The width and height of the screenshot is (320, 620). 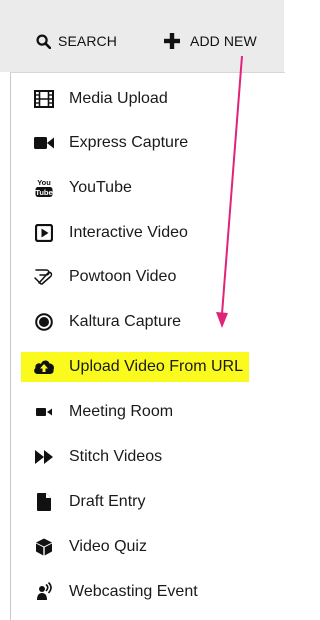 I want to click on menu-item-kaltura-capture: Kaltura Capture, so click(x=100, y=322).